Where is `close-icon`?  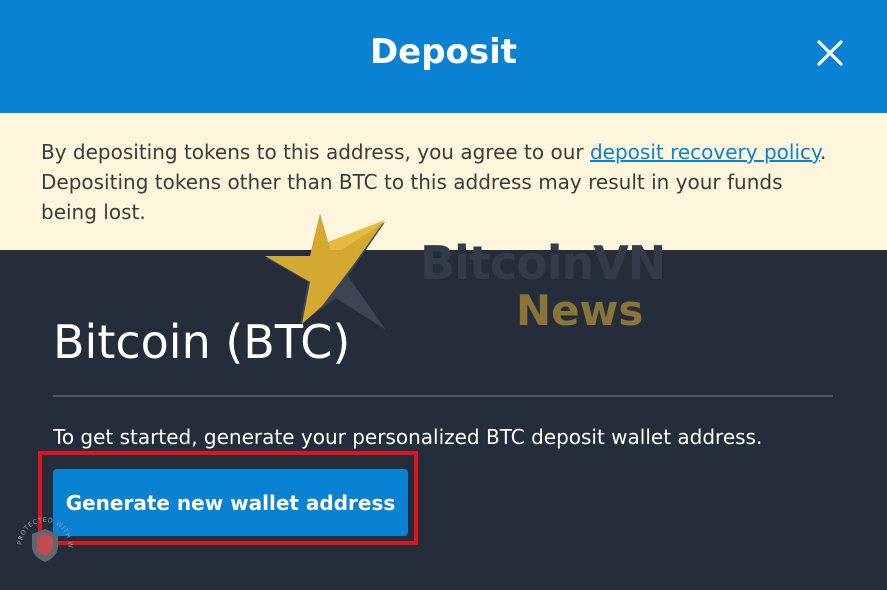 close-icon is located at coordinates (830, 53).